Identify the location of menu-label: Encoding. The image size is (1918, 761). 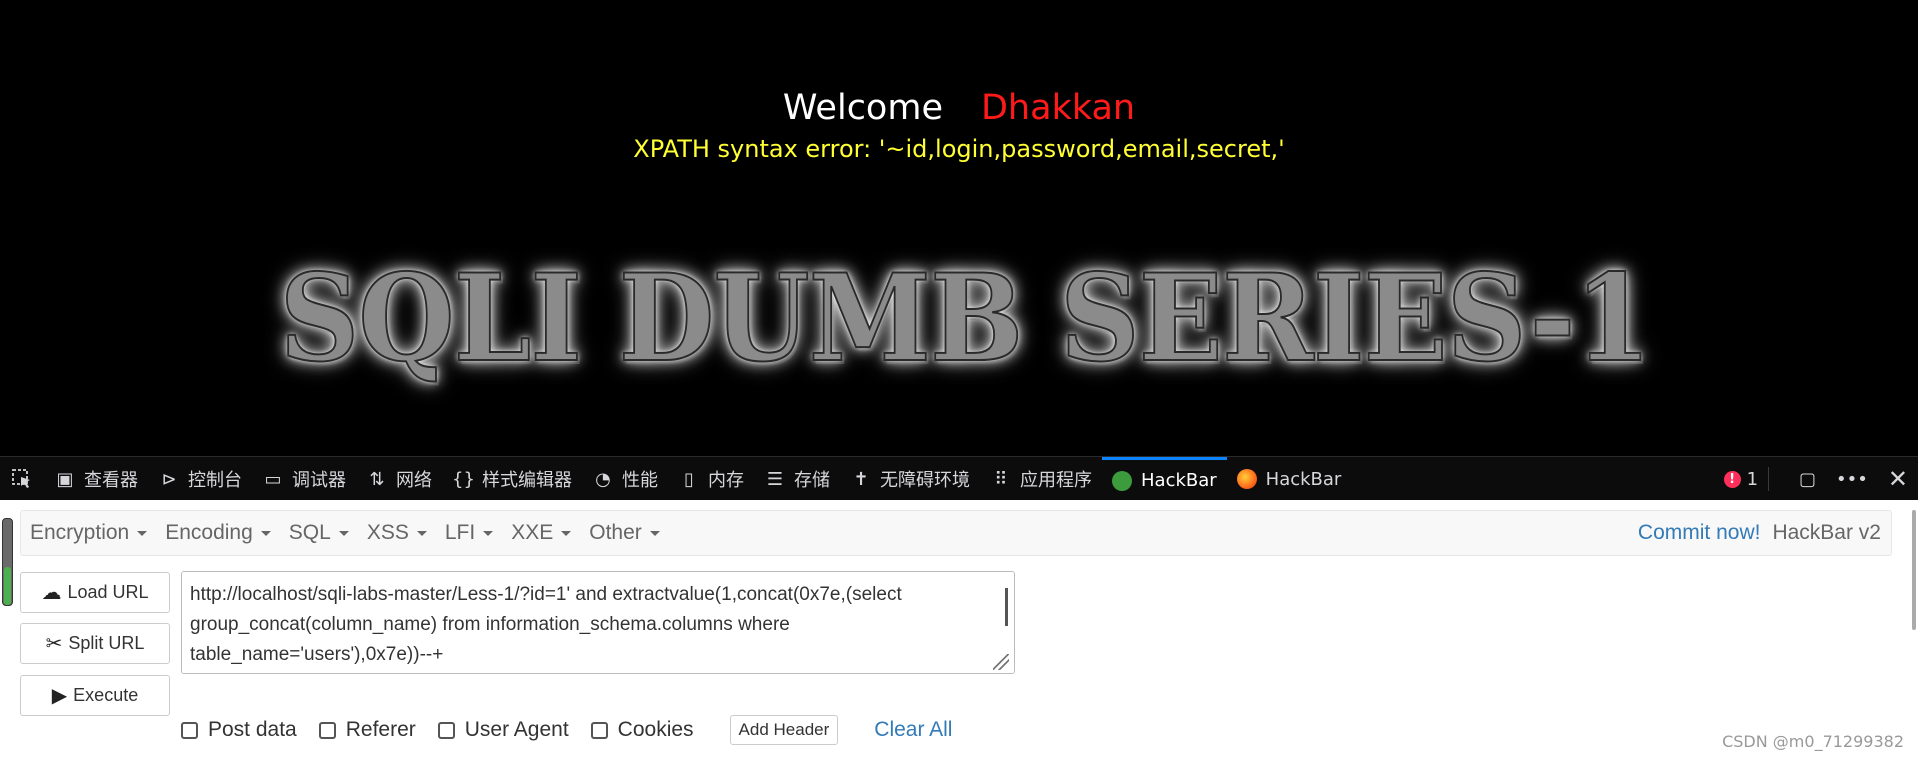
(209, 532).